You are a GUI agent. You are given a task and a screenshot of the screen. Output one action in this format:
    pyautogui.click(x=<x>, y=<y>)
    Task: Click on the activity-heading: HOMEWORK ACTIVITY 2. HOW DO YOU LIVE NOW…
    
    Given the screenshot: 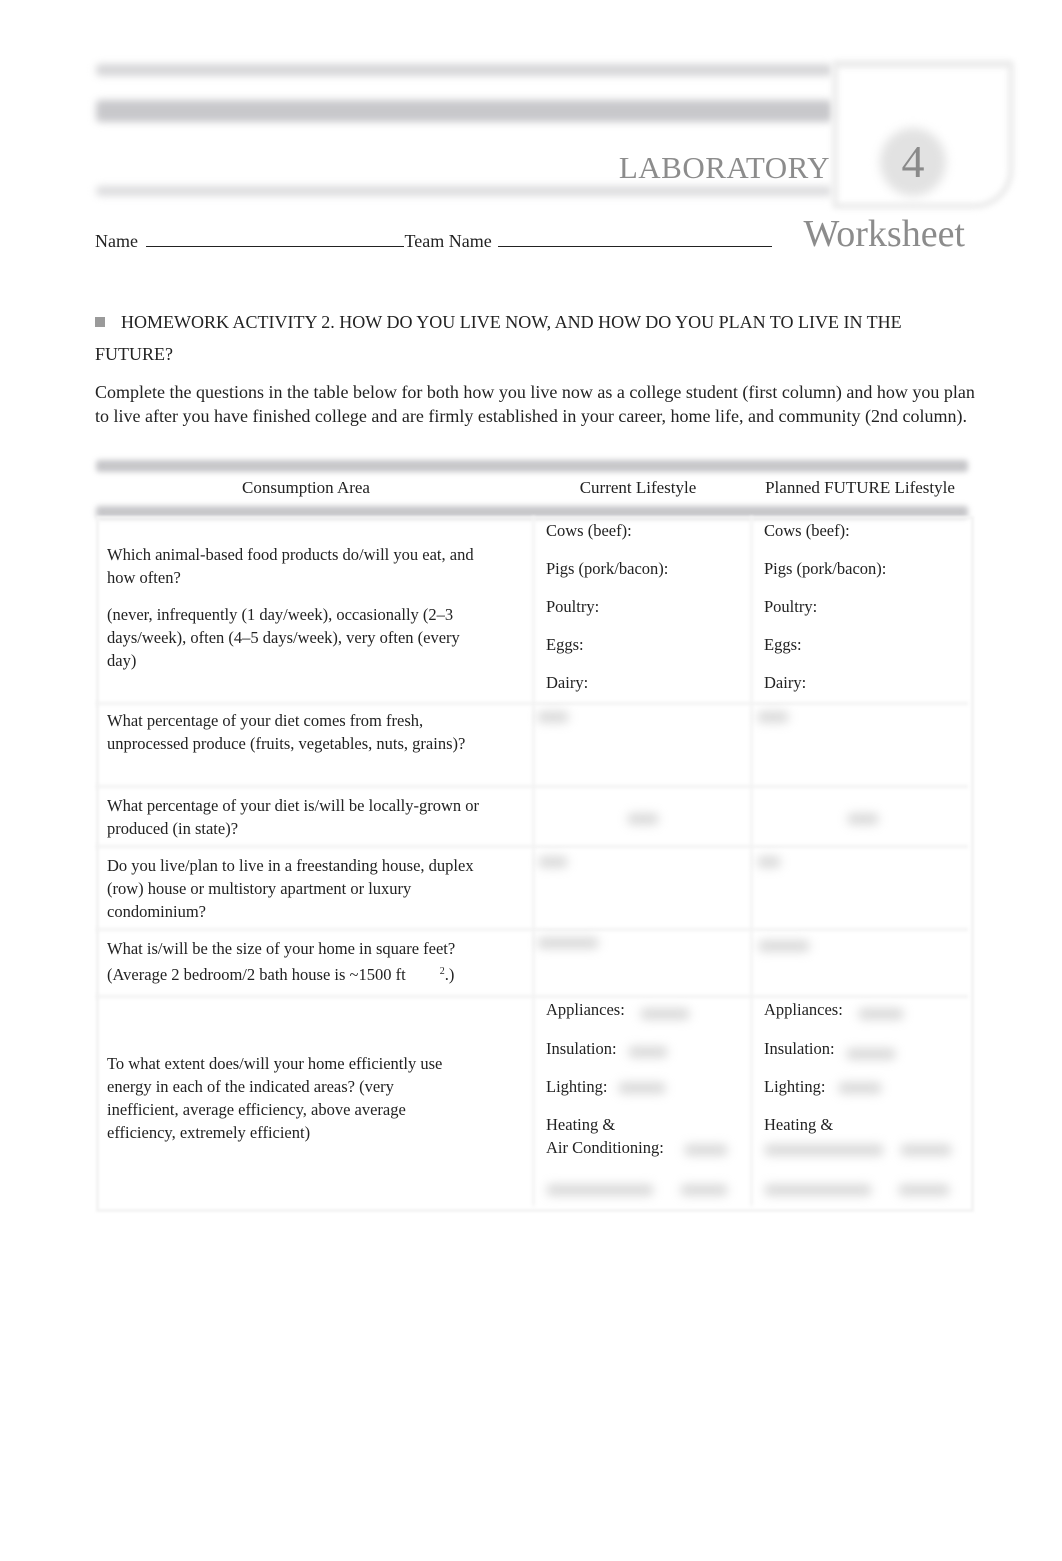 What is the action you would take?
    pyautogui.click(x=535, y=338)
    